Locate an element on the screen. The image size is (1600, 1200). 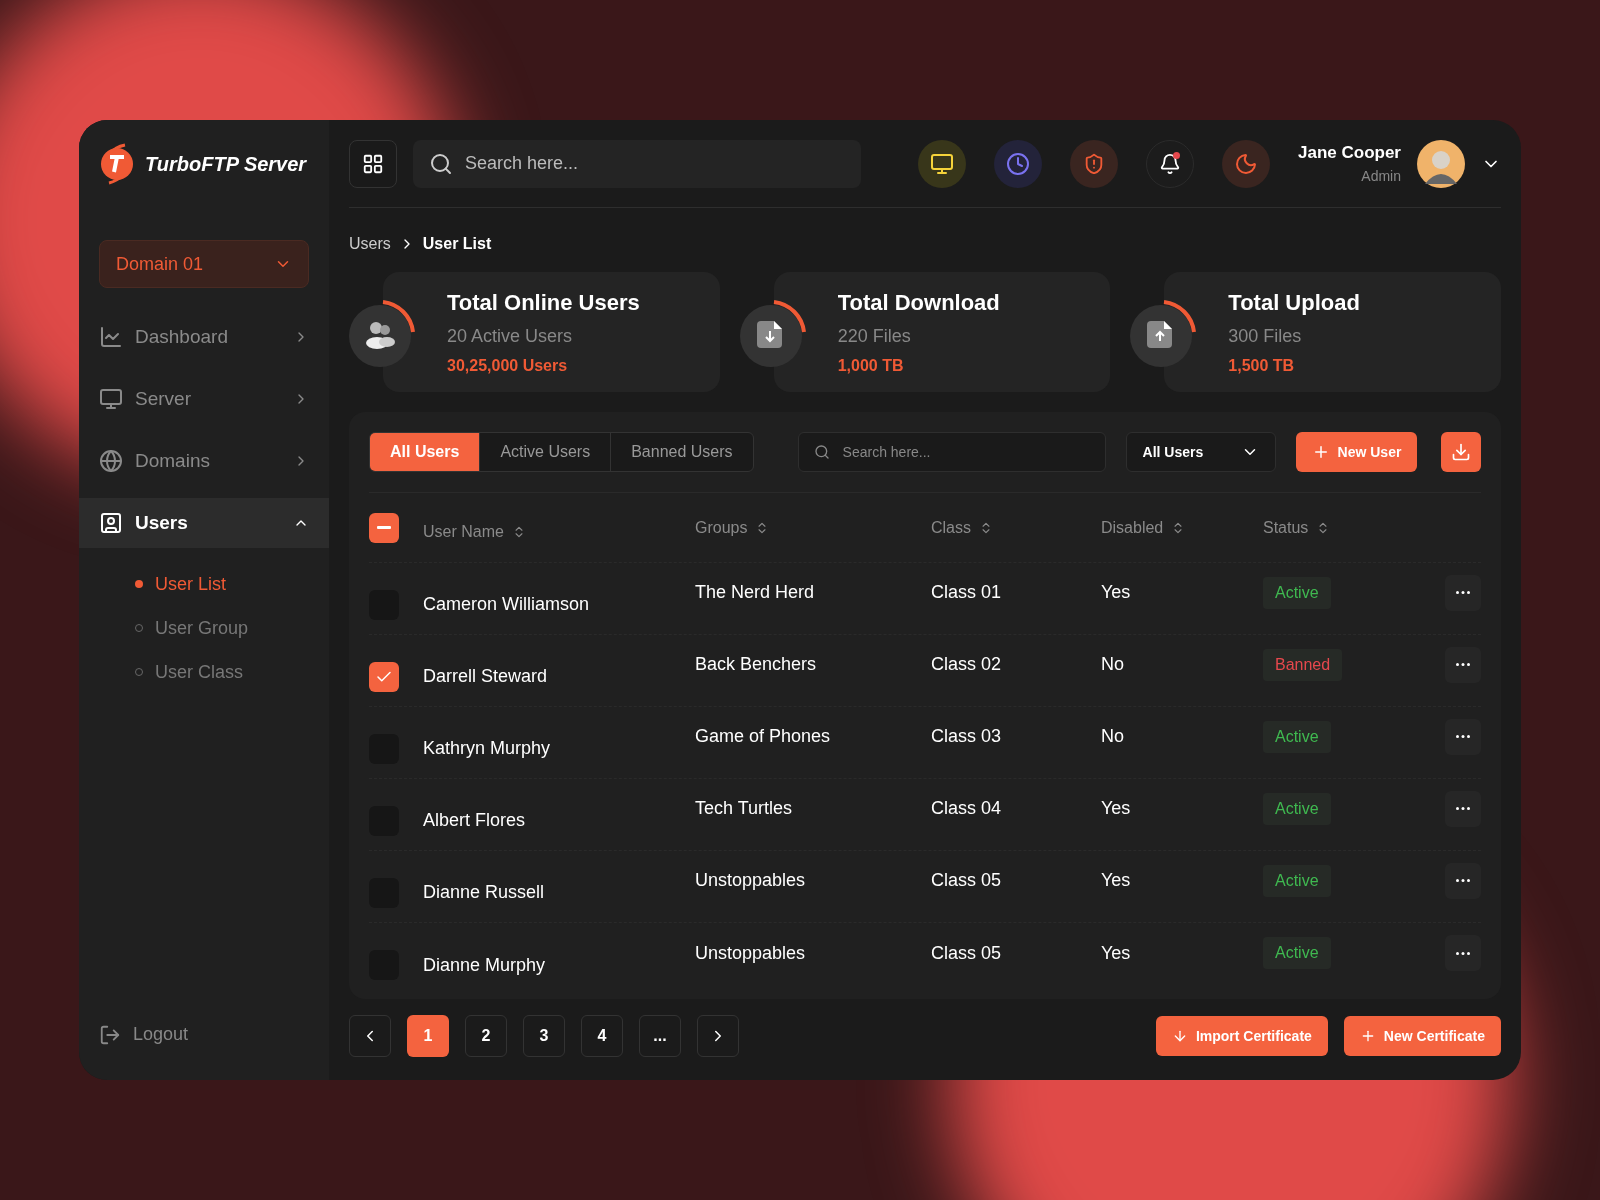
user-name: Jane Cooper is located at coordinates (1349, 153).